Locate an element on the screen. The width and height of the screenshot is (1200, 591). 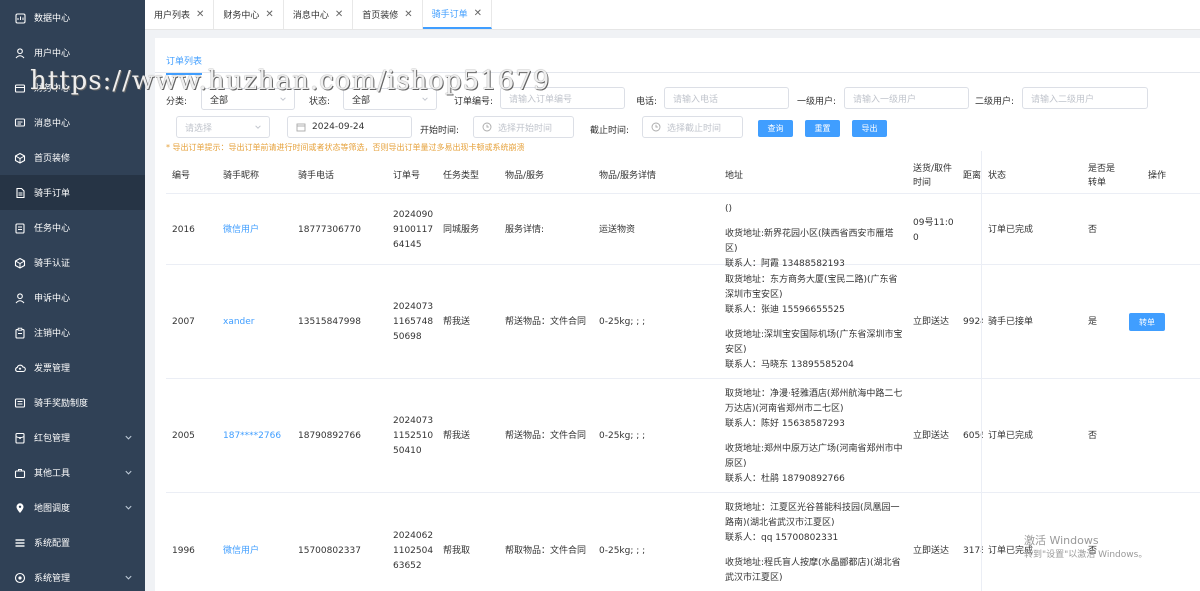
distance: 3178 is located at coordinates (973, 550).